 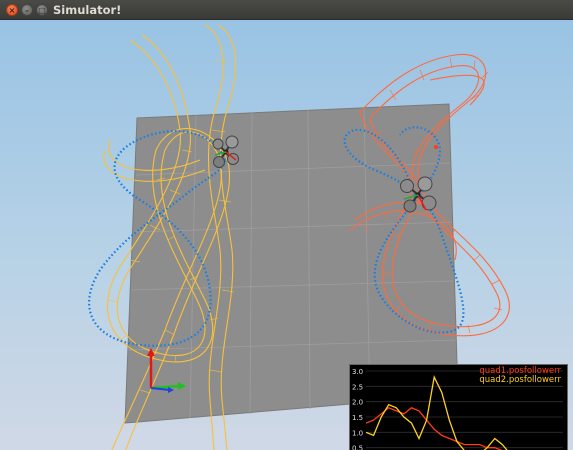 What do you see at coordinates (520, 380) in the screenshot?
I see `legend-quad2: quad2.posfollowerr` at bounding box center [520, 380].